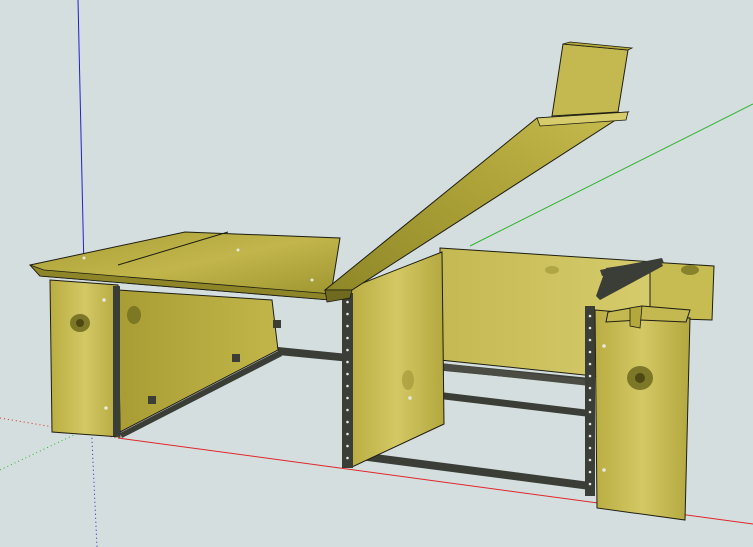 The height and width of the screenshot is (547, 753). Describe the element at coordinates (116, 361) in the screenshot. I see `steel-post` at that location.